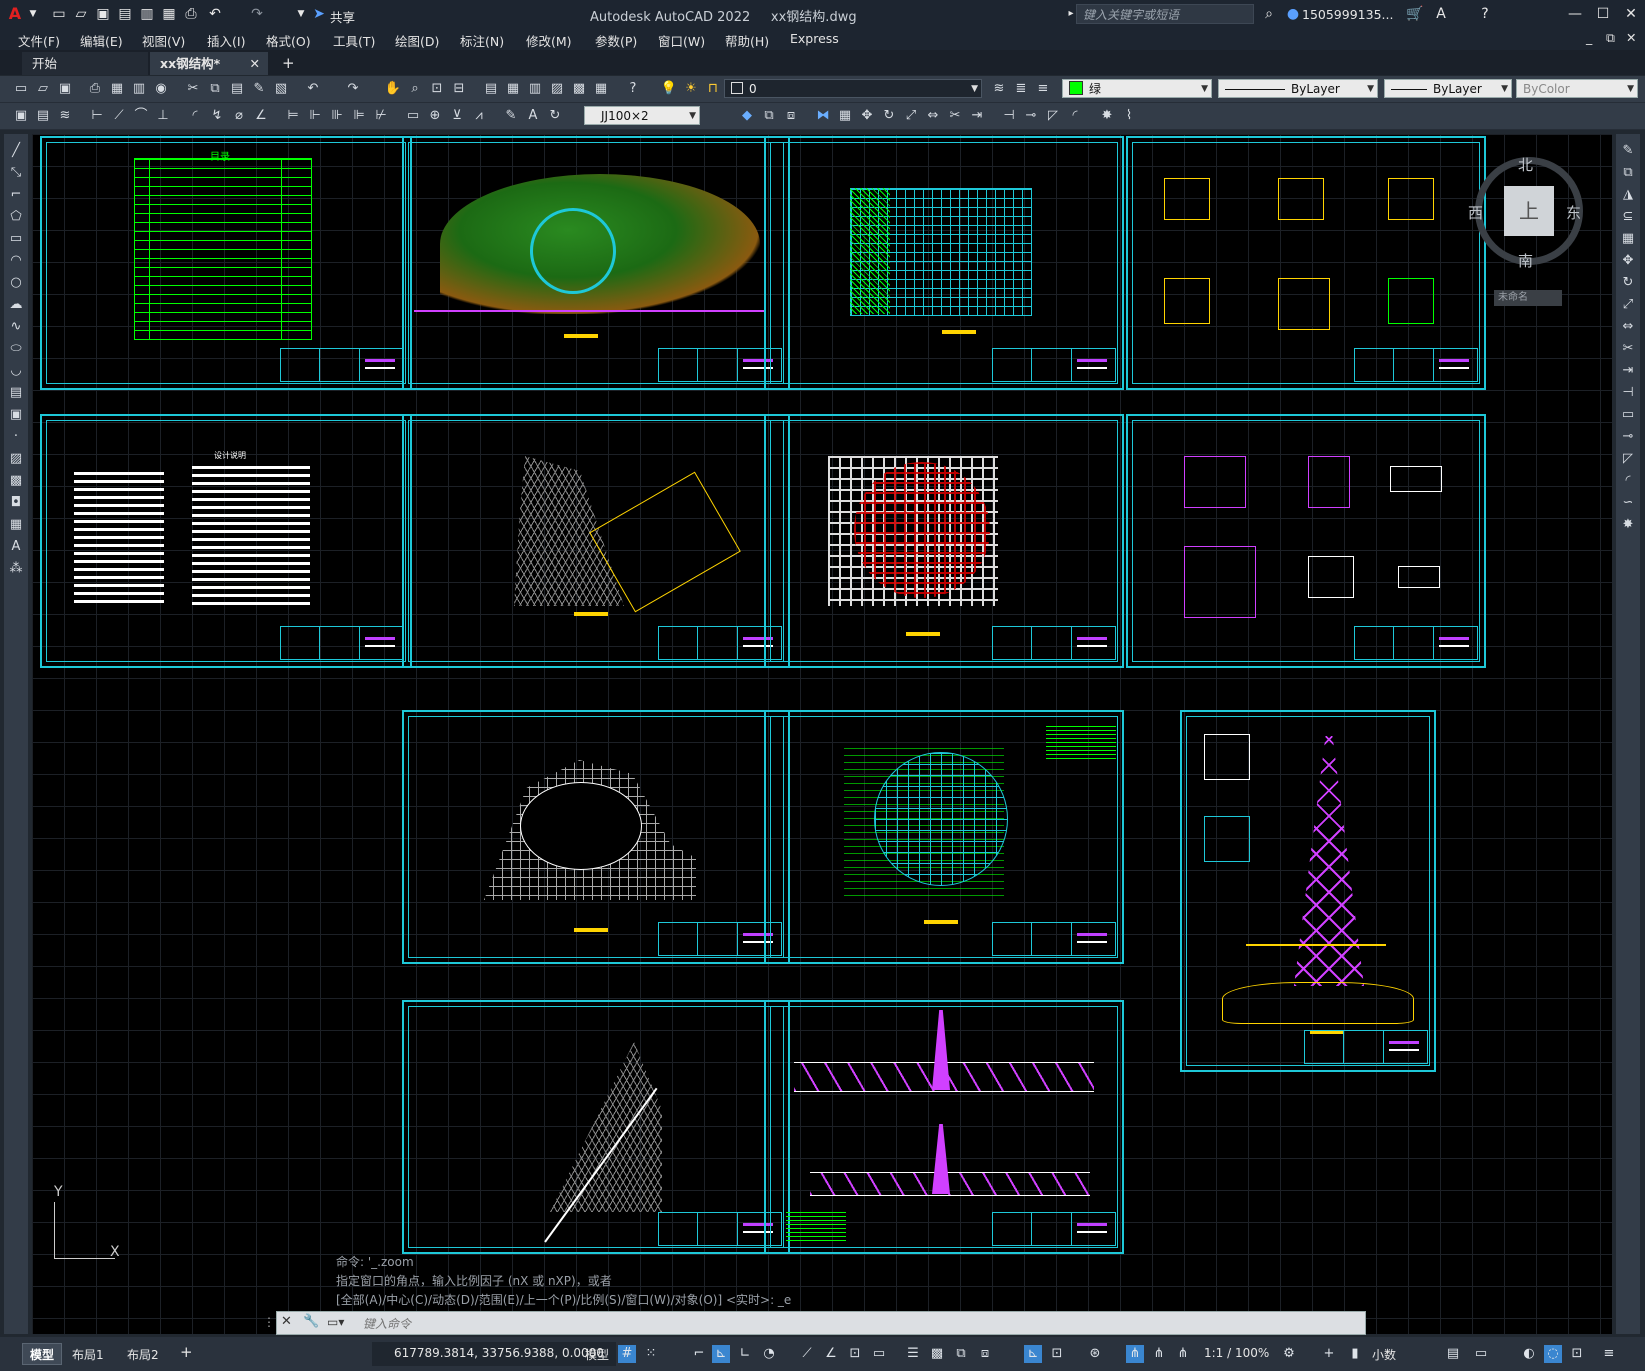  I want to click on lock-ui-icon: ▭, so click(1481, 1354).